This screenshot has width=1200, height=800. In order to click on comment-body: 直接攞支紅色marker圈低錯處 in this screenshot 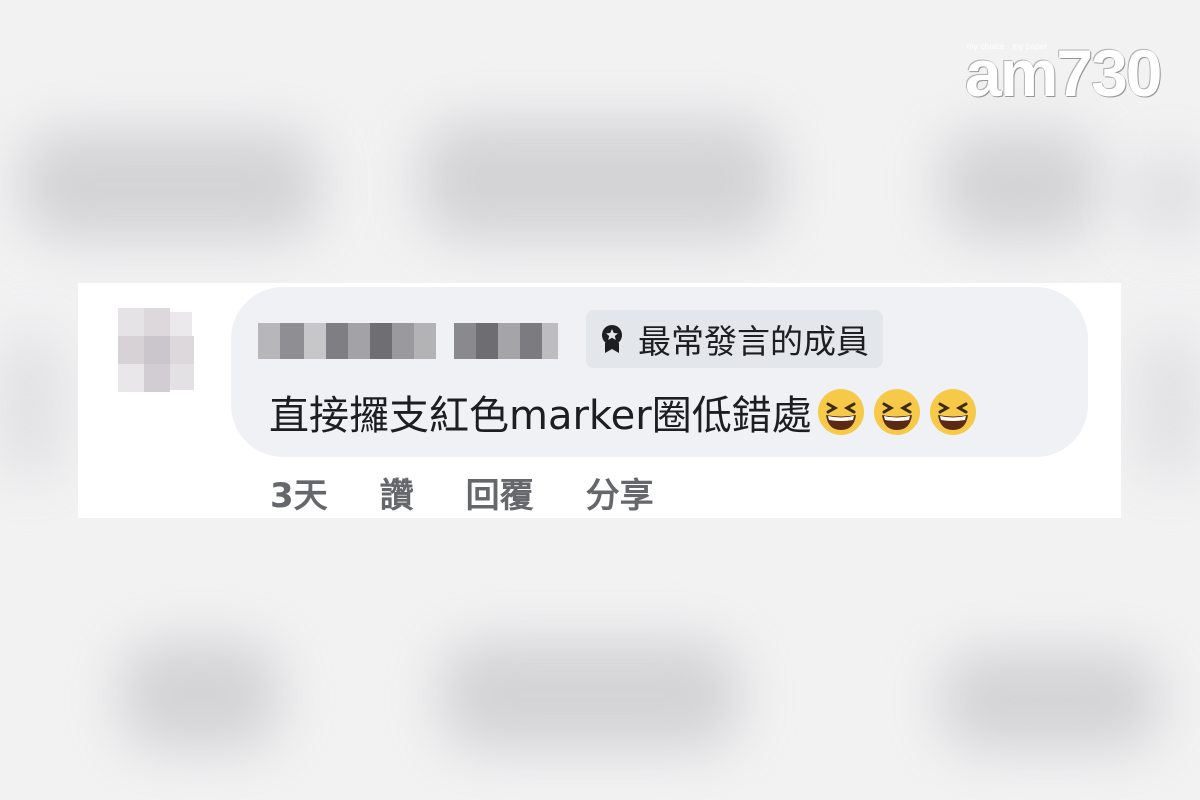, I will do `click(626, 412)`.